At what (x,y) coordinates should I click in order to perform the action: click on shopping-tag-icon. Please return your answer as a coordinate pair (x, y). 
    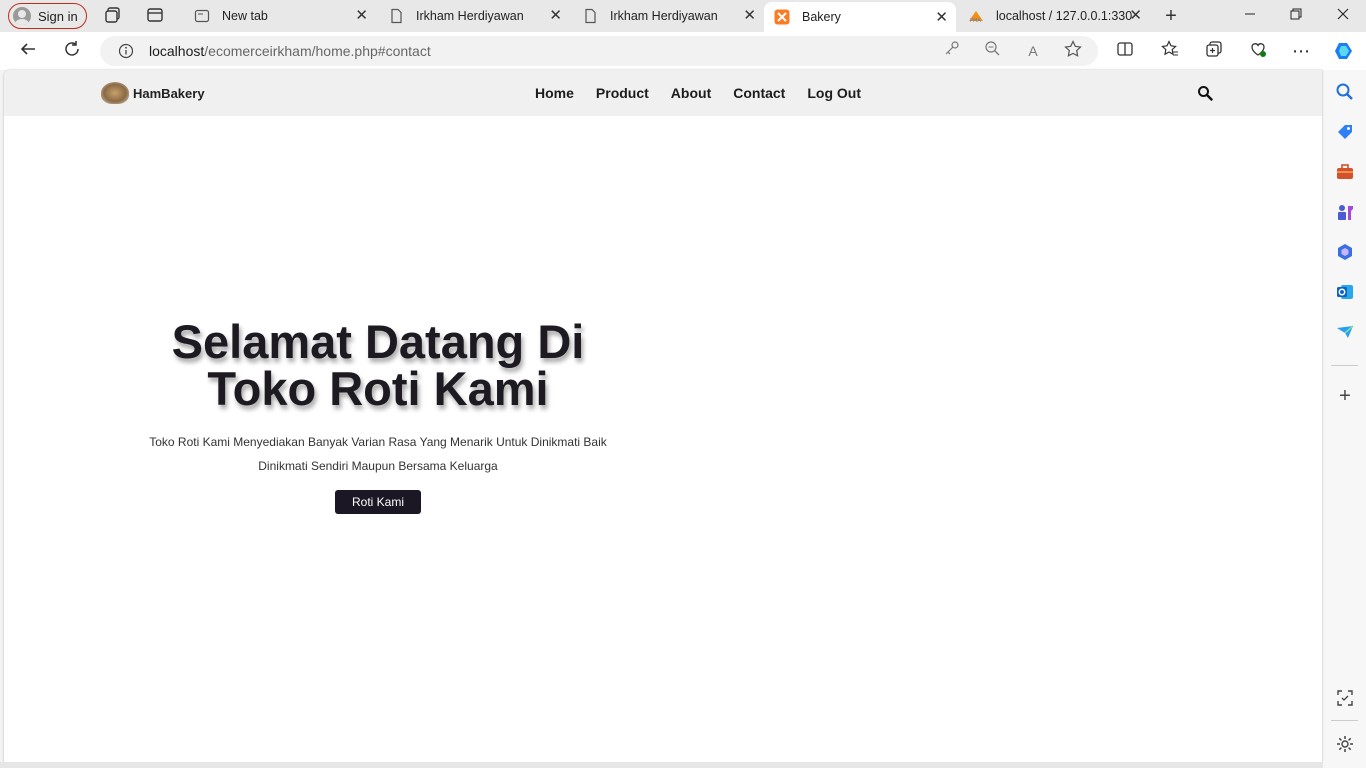
    Looking at the image, I should click on (1345, 132).